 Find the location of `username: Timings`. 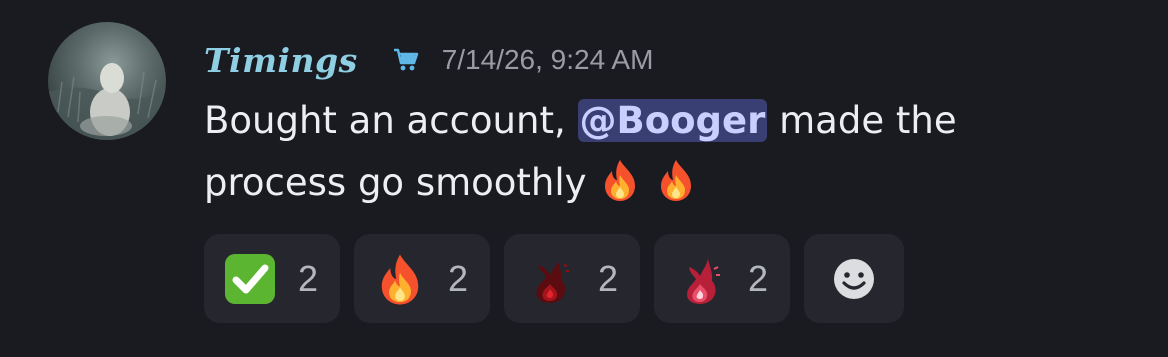

username: Timings is located at coordinates (281, 60).